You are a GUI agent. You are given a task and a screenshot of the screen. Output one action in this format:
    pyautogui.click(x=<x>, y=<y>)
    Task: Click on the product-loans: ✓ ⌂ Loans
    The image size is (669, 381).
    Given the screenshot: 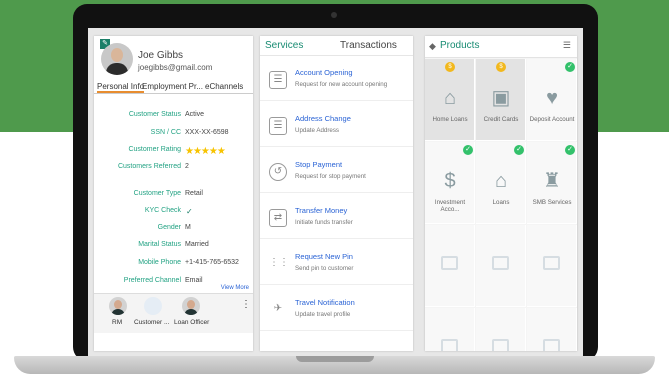 What is the action you would take?
    pyautogui.click(x=501, y=183)
    